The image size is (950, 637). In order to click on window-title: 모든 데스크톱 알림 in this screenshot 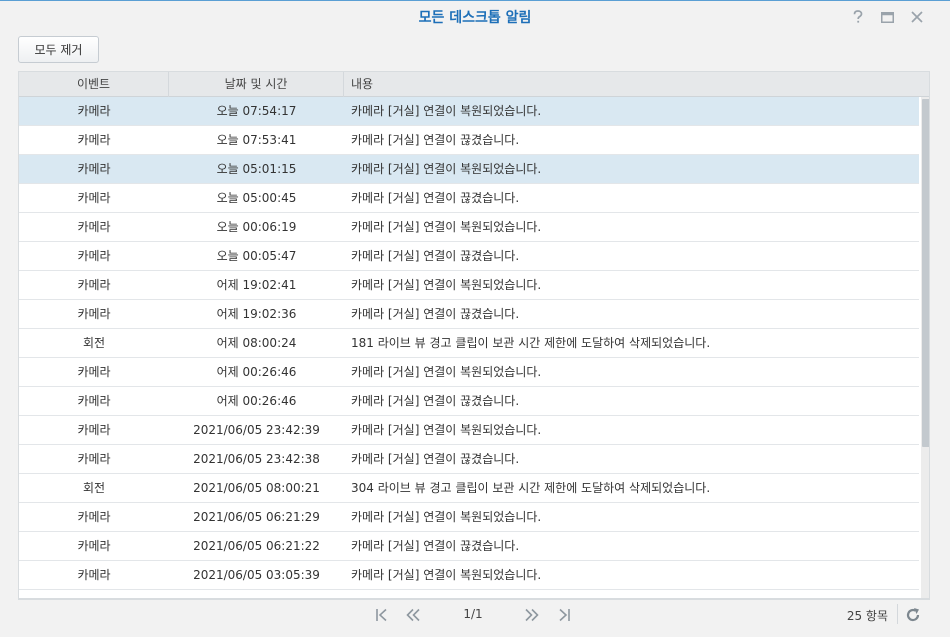, I will do `click(475, 18)`.